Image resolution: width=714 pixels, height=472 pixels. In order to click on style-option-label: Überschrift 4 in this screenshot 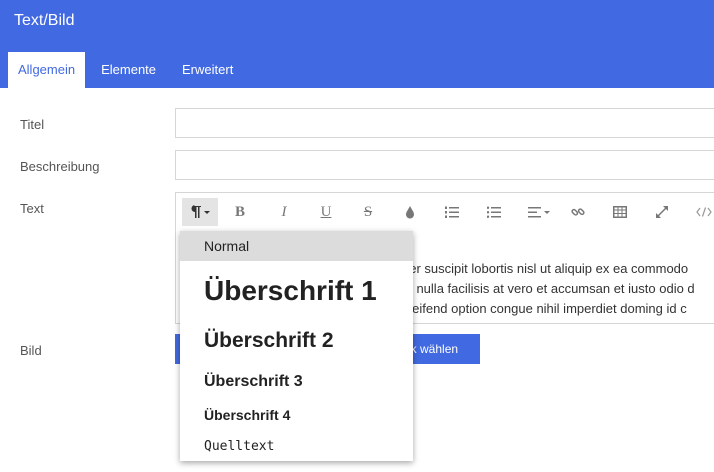, I will do `click(247, 415)`.